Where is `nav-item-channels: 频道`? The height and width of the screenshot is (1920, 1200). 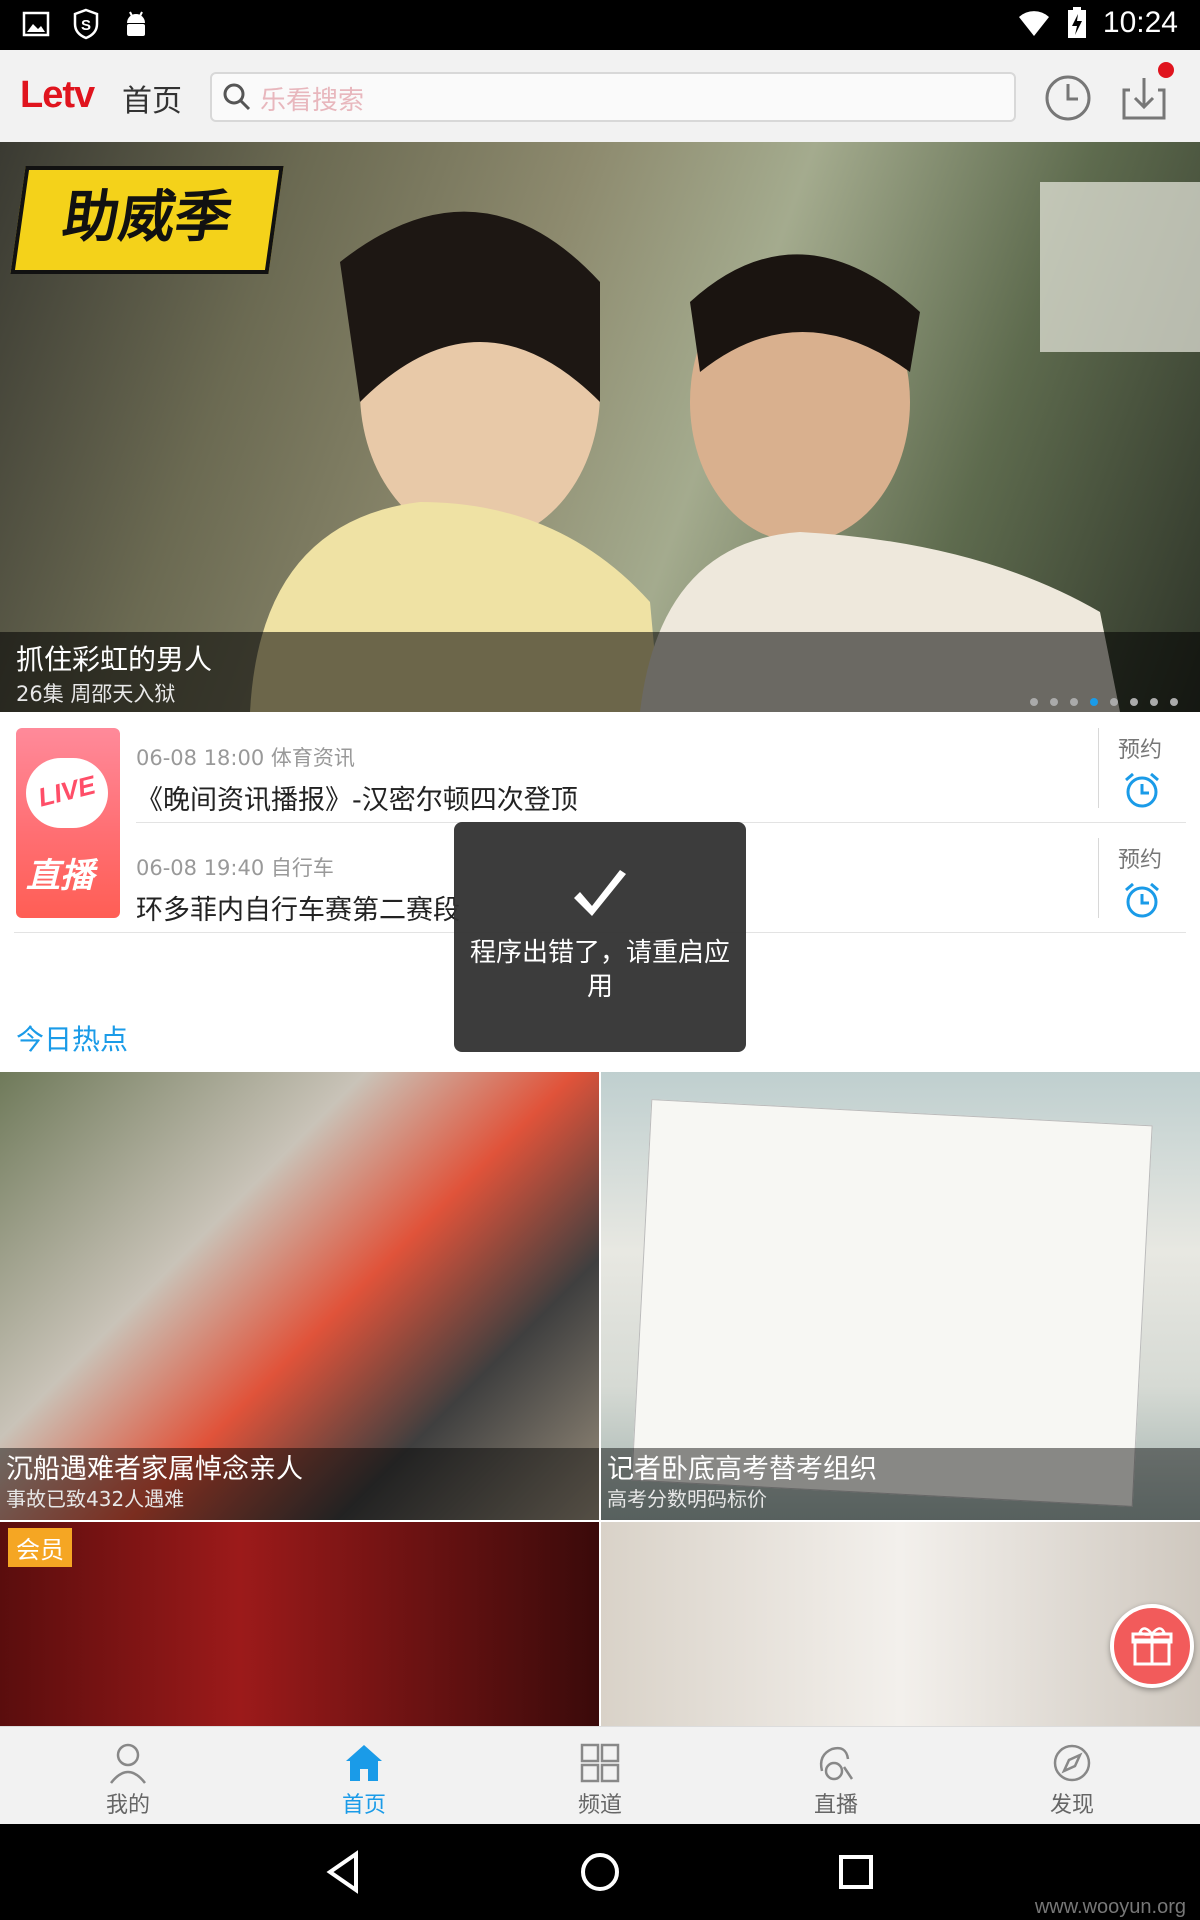 nav-item-channels: 频道 is located at coordinates (600, 1776).